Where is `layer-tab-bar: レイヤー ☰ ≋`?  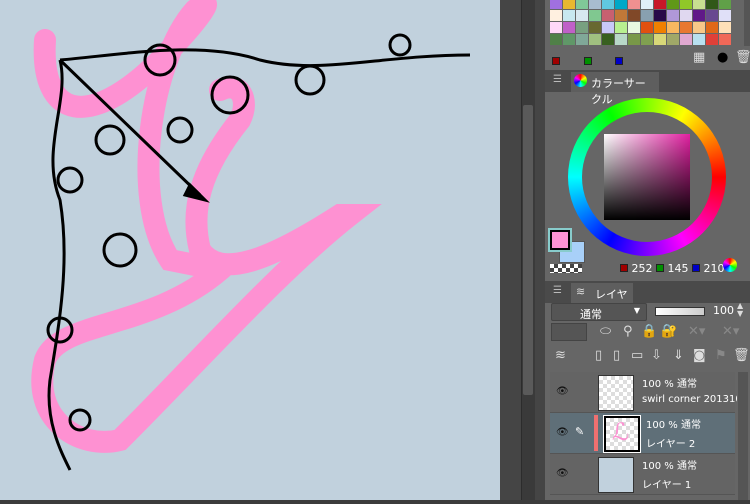
layer-tab-bar: レイヤー ☰ ≋ is located at coordinates (647, 299).